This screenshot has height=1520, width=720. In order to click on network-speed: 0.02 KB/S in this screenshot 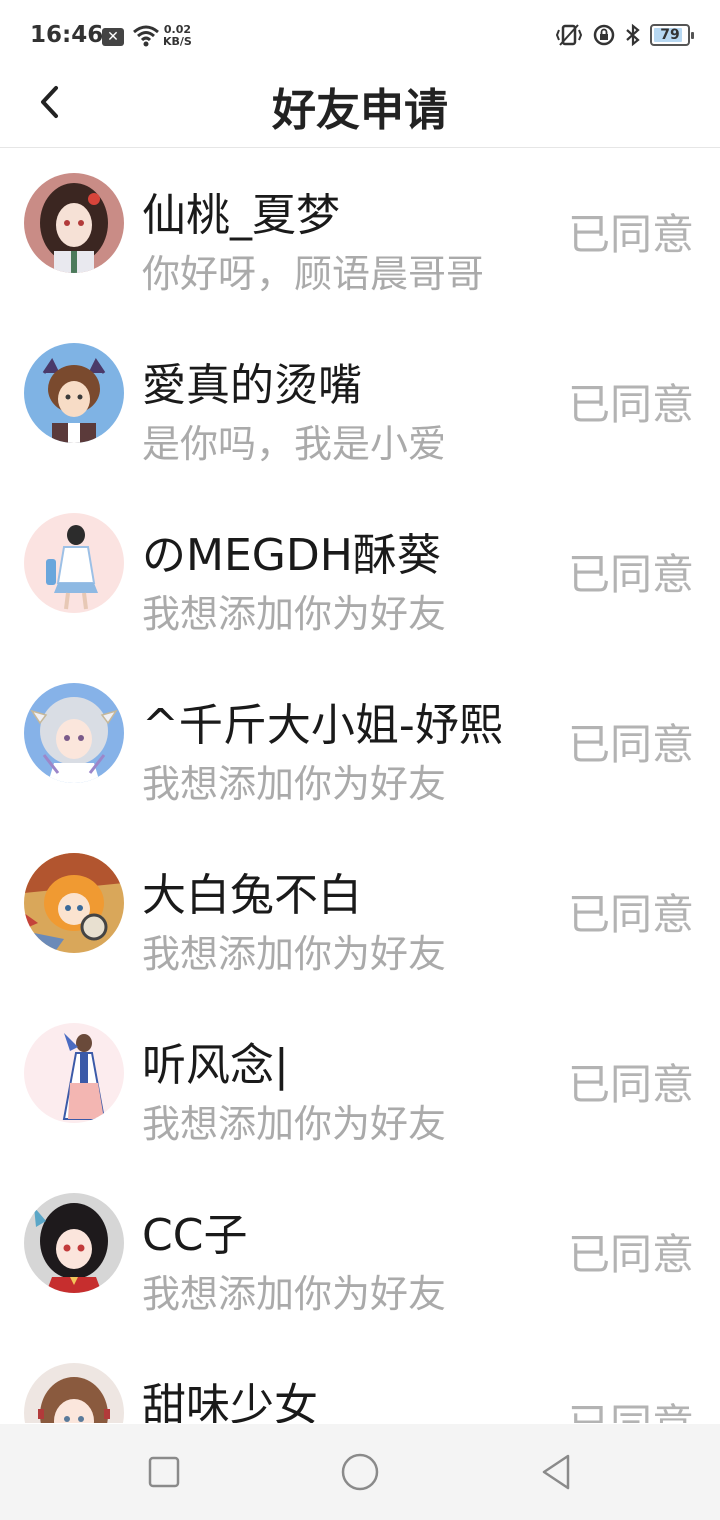, I will do `click(177, 36)`.